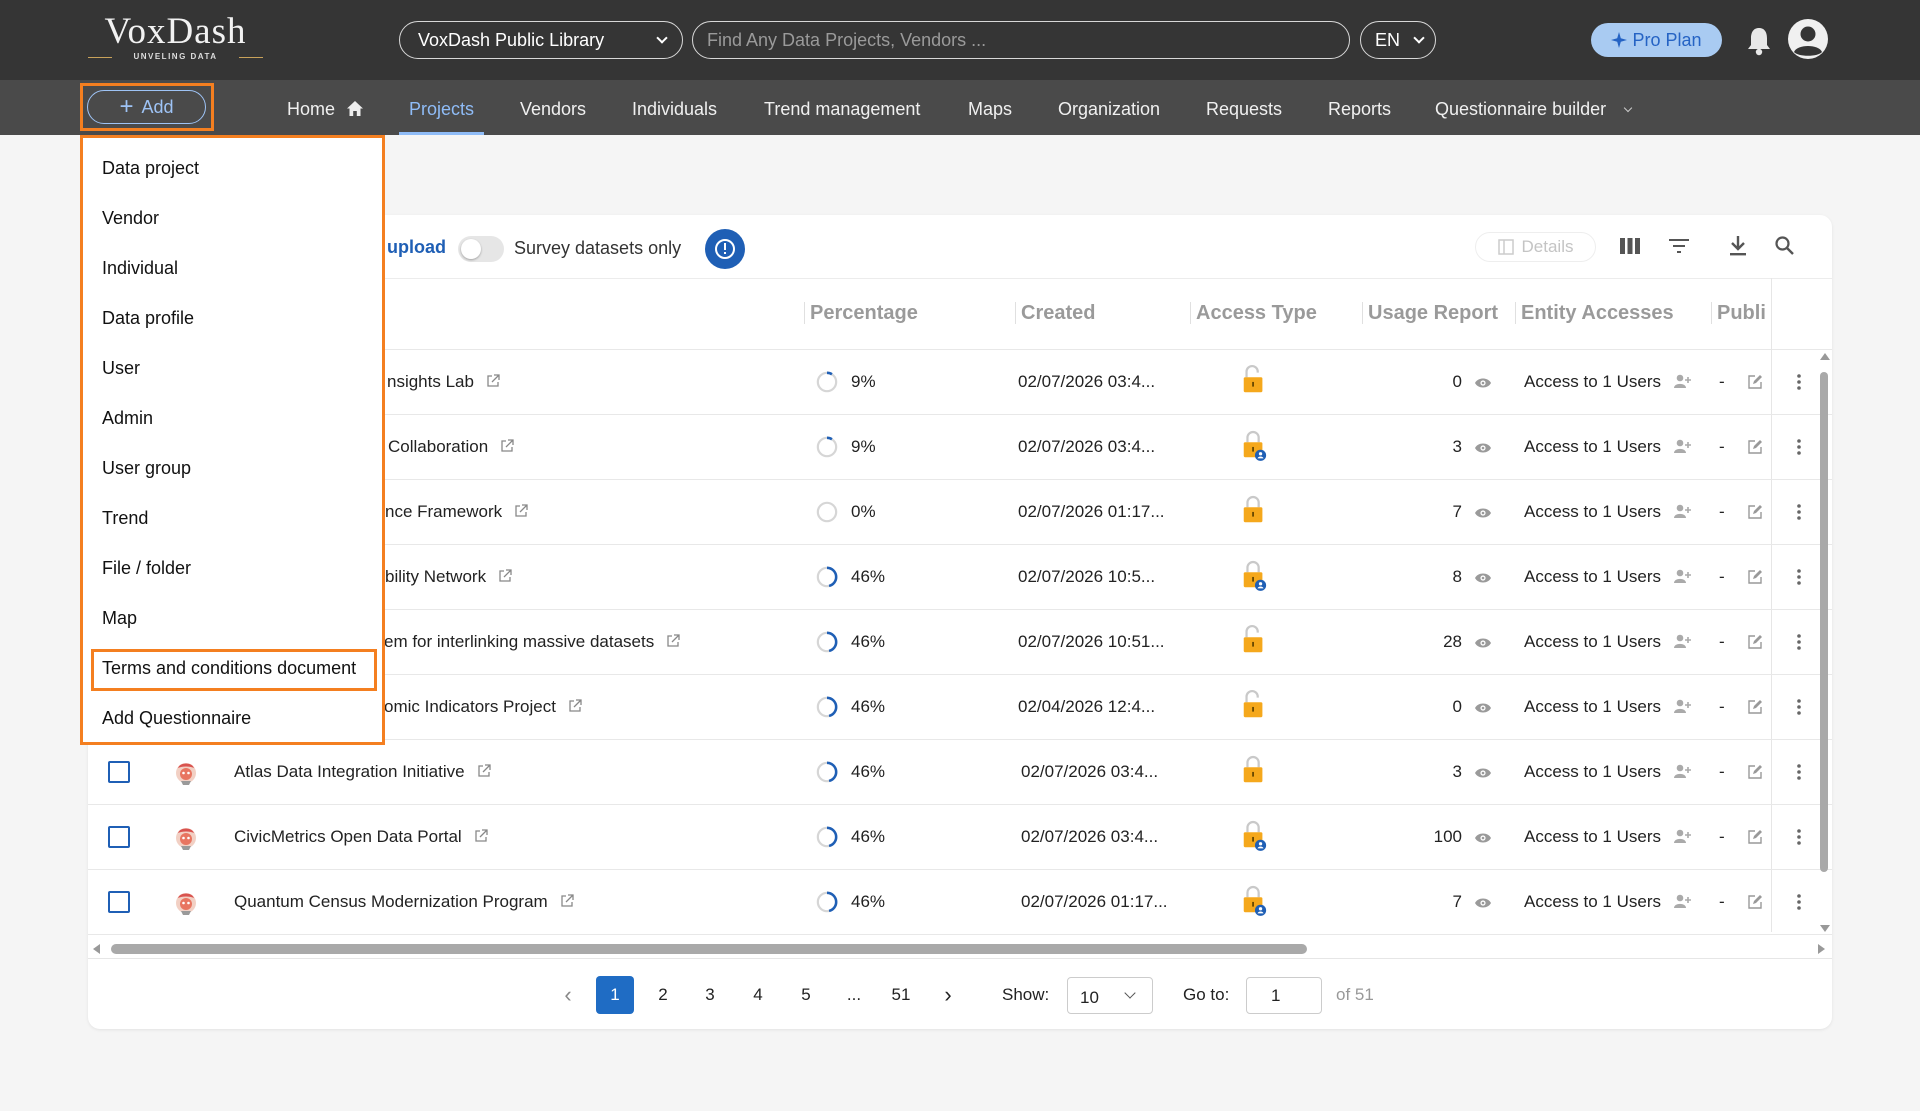 The width and height of the screenshot is (1920, 1111). I want to click on nav-projects: Projects, so click(442, 107).